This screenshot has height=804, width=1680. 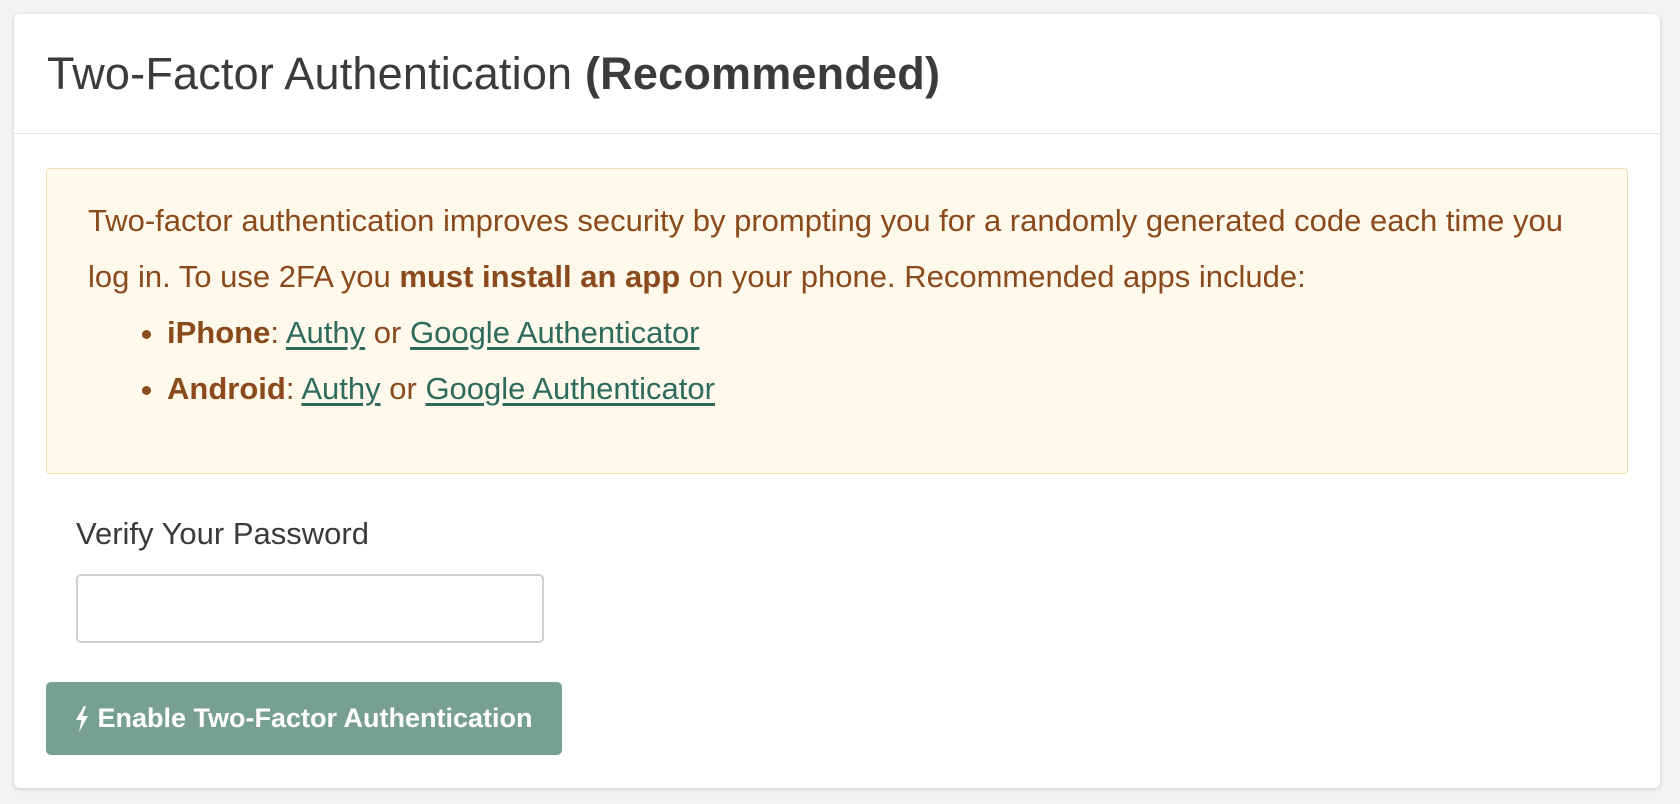 What do you see at coordinates (877, 333) in the screenshot?
I see `list-item-iphone: iPhone: Authy or Google Authenticator` at bounding box center [877, 333].